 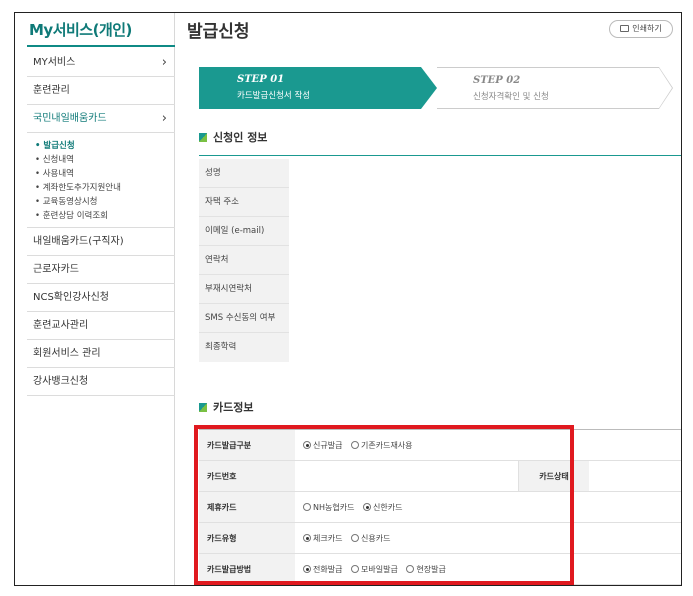 What do you see at coordinates (54, 62) in the screenshot?
I see `sidebar-item-label: MY서비스` at bounding box center [54, 62].